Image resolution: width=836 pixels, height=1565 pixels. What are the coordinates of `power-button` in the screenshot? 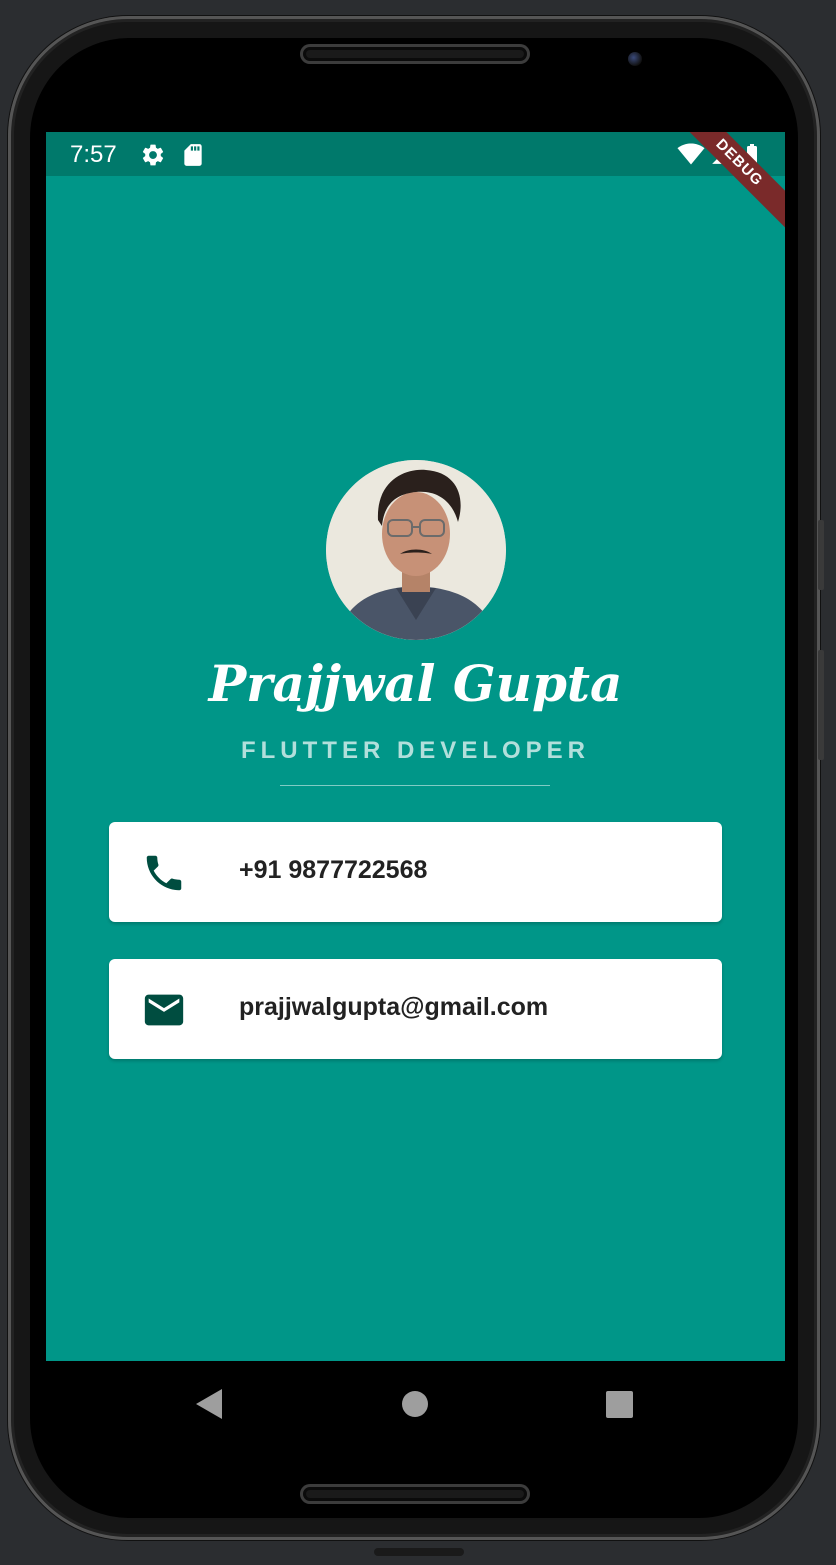 It's located at (821, 705).